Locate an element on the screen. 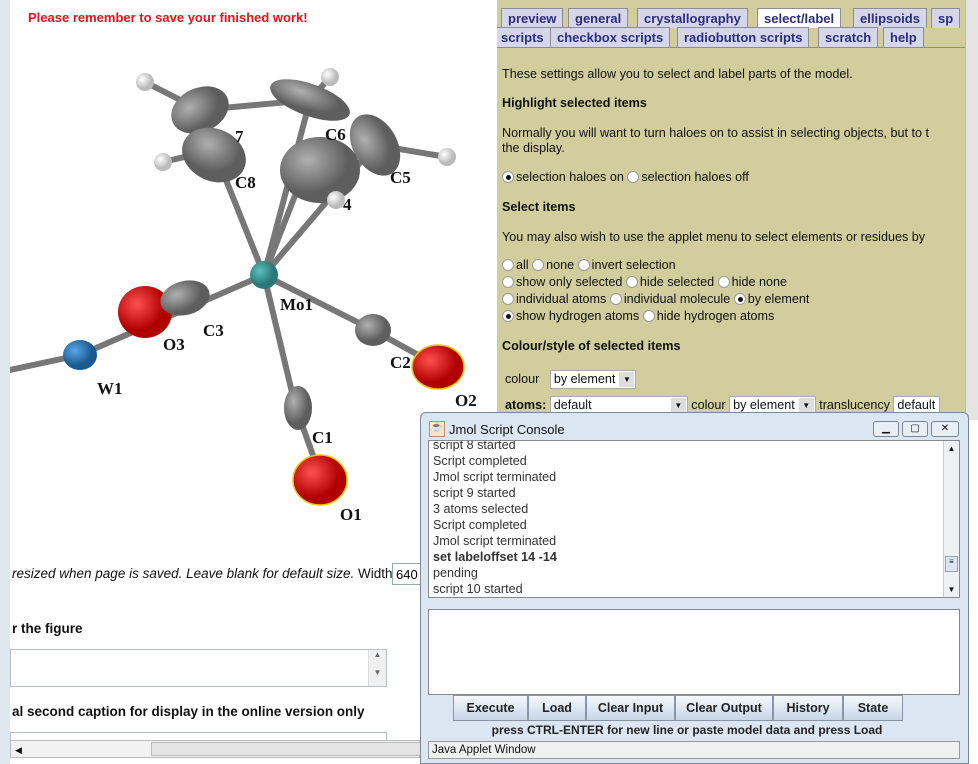 Image resolution: width=978 pixels, height=764 pixels. atom-label: C1 is located at coordinates (322, 437).